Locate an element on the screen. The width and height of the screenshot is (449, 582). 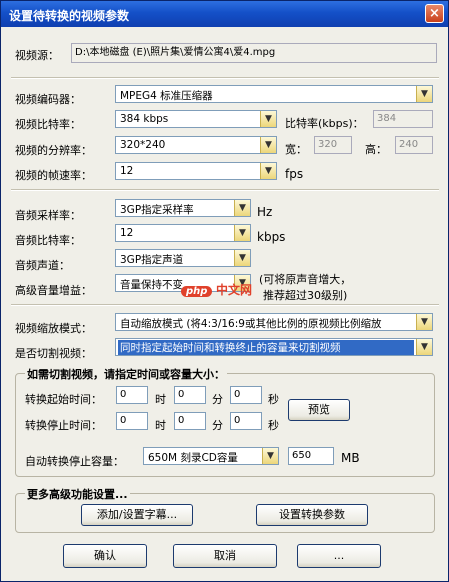
stop-second-input: 0 is located at coordinates (246, 421).